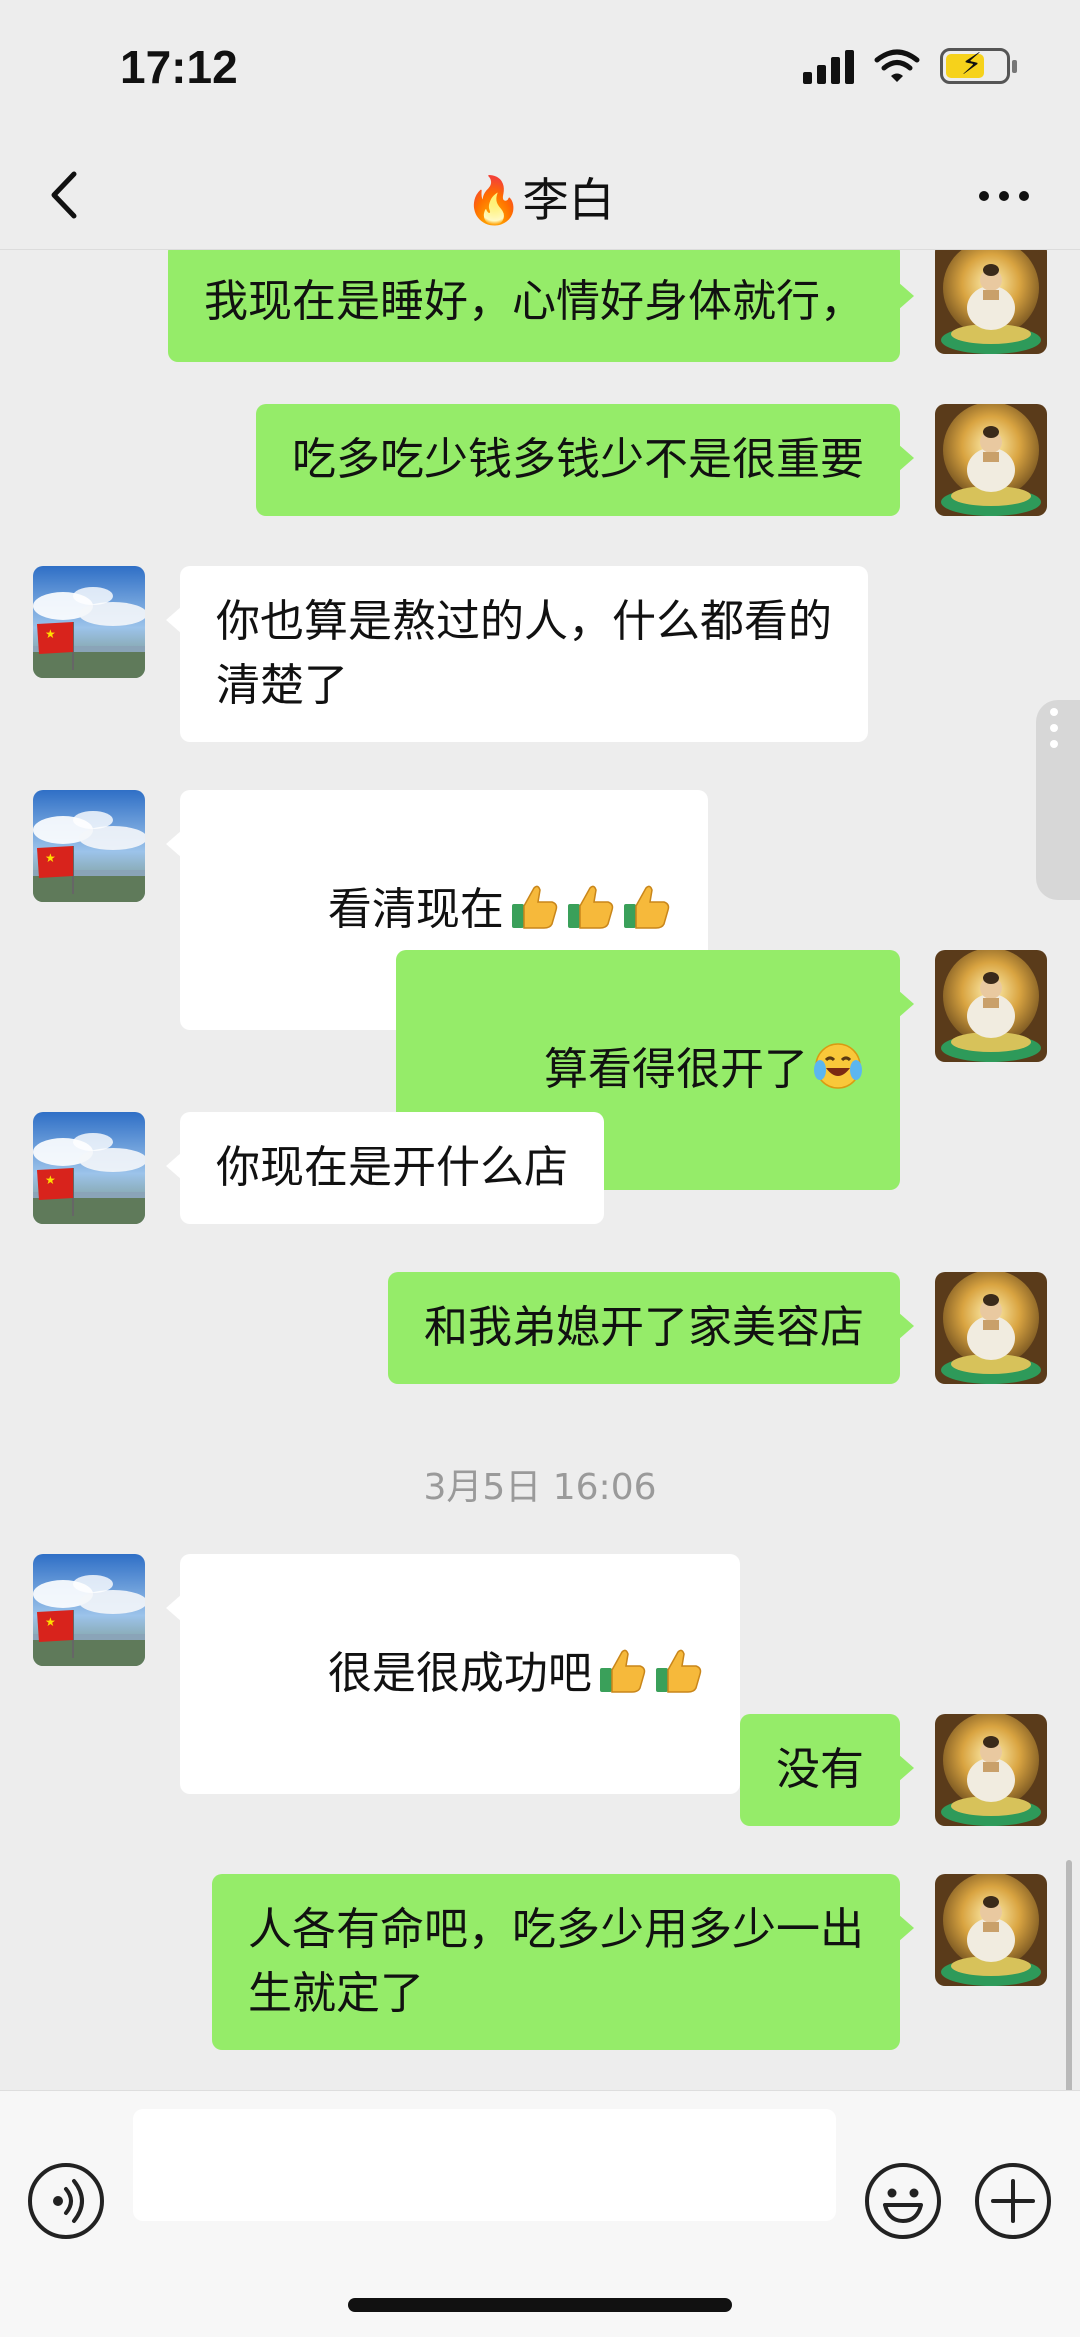  I want to click on more-dots-icon, so click(1004, 196).